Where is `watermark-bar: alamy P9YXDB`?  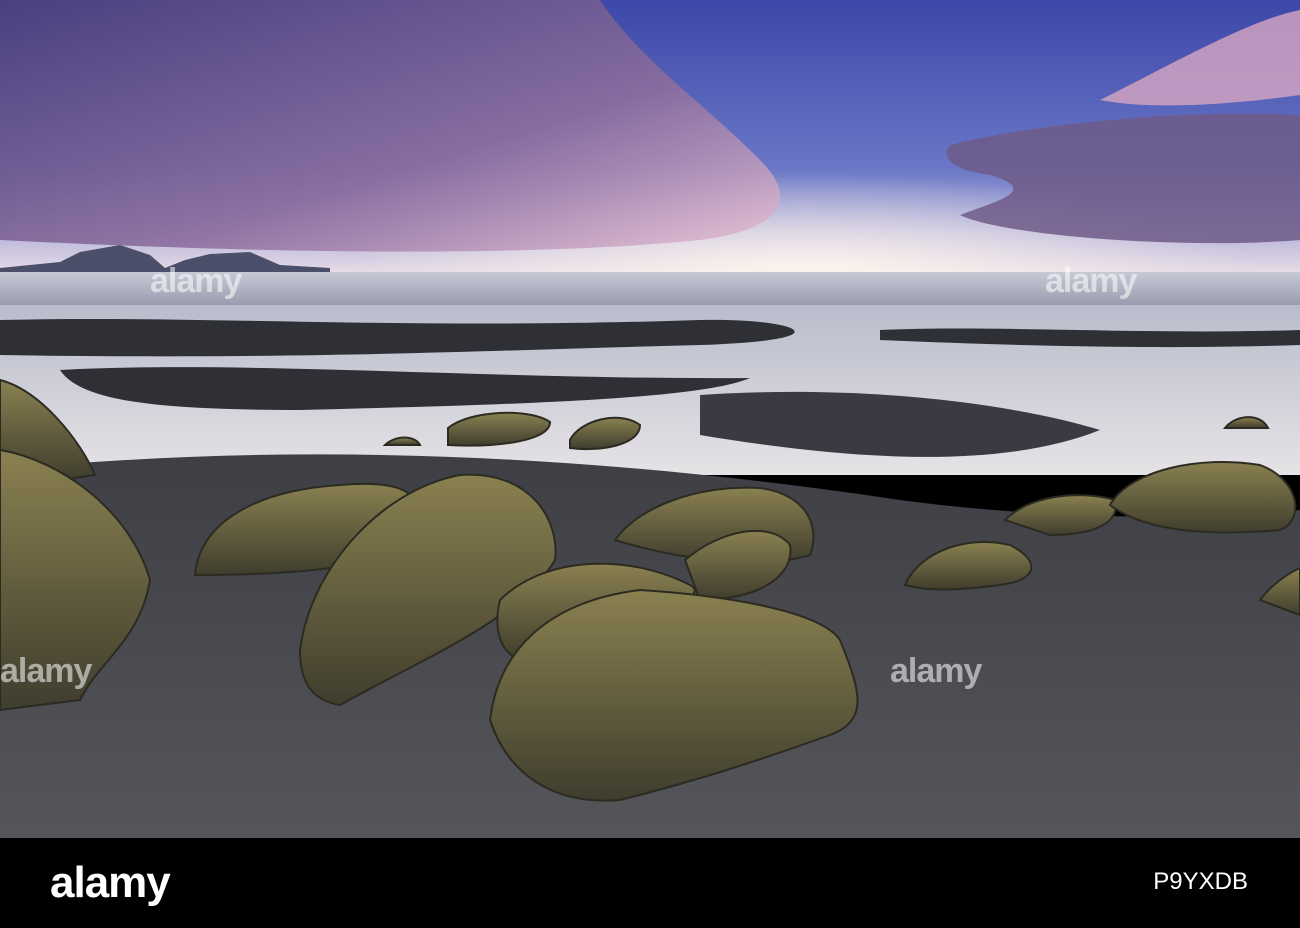 watermark-bar: alamy P9YXDB is located at coordinates (650, 883).